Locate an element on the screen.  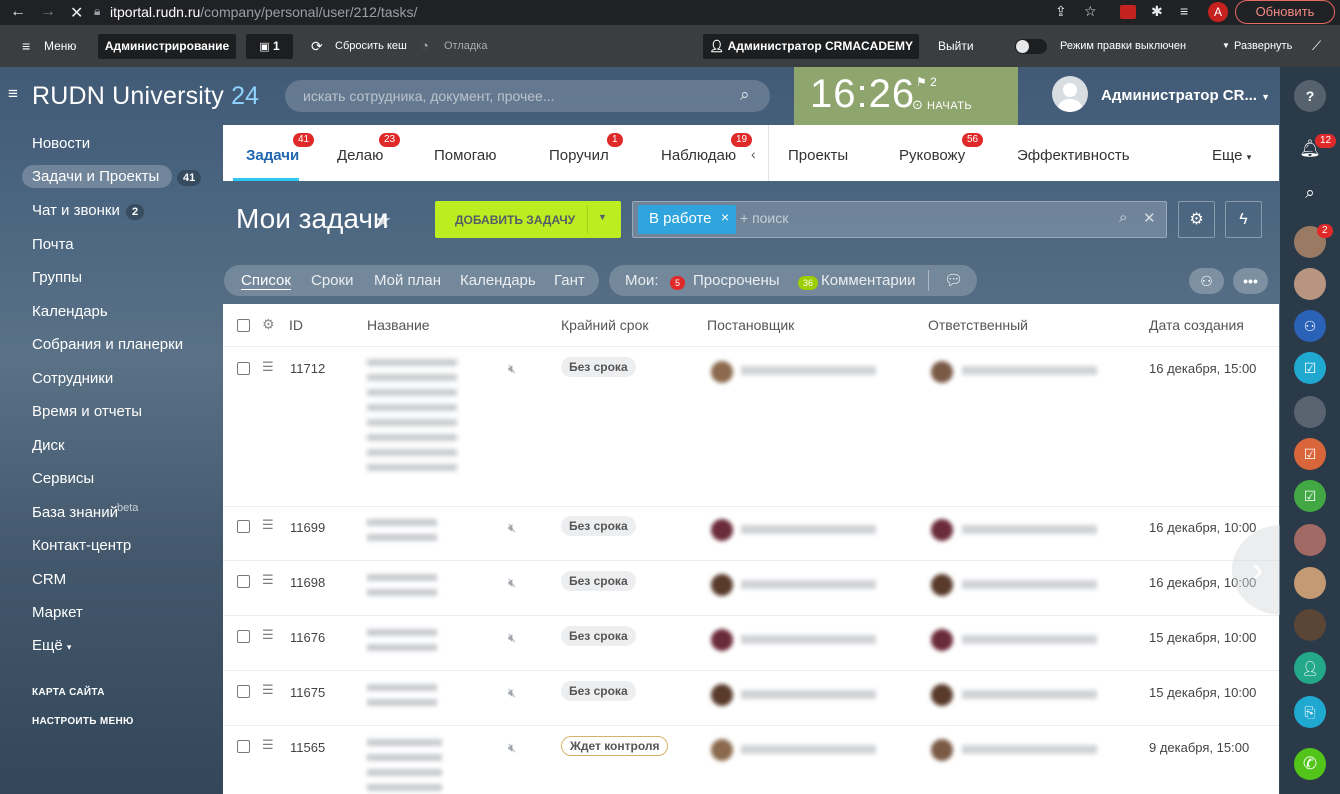
column-deadline: Крайний срок is located at coordinates (605, 325).